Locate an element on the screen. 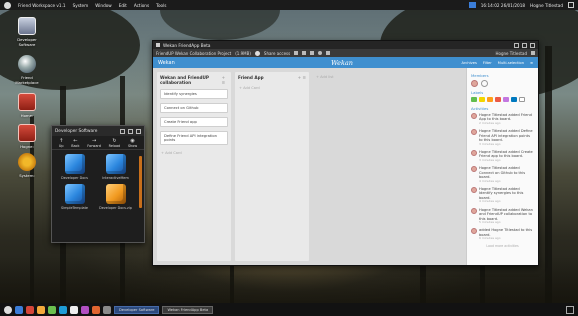 This screenshot has width=578, height=316. board-title: Wekan is located at coordinates (166, 63).